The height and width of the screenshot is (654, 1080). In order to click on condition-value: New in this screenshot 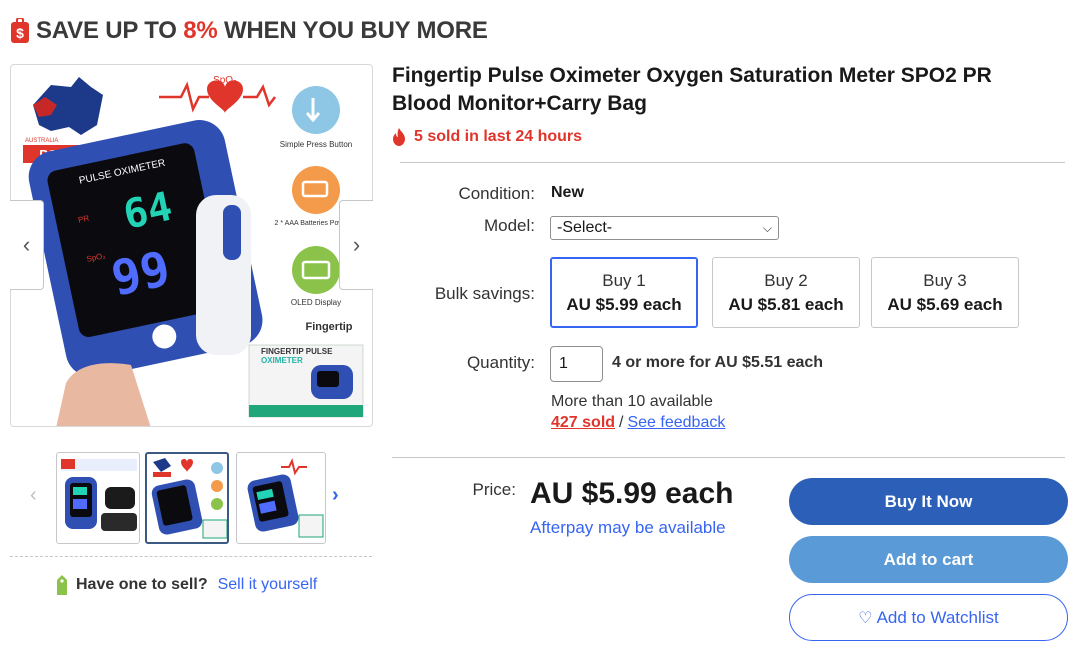, I will do `click(567, 192)`.